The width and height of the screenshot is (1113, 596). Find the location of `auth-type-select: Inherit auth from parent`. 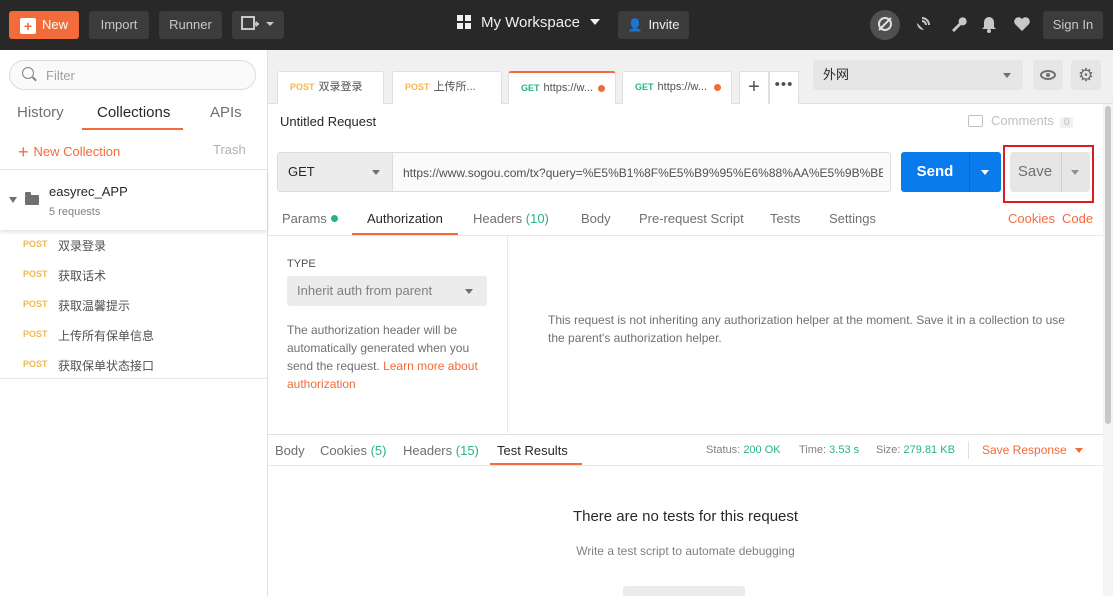

auth-type-select: Inherit auth from parent is located at coordinates (387, 291).